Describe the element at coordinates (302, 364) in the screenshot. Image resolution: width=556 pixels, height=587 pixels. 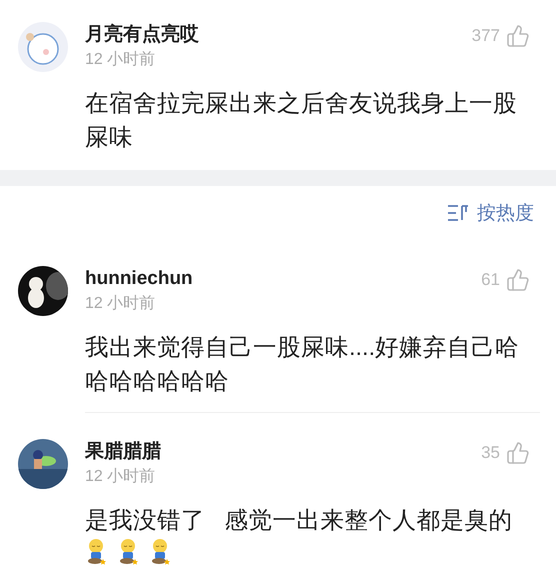
I see `comment-text: 我出来觉得自己一股屎味....好嫌弃自己哈哈哈哈哈哈哈` at that location.